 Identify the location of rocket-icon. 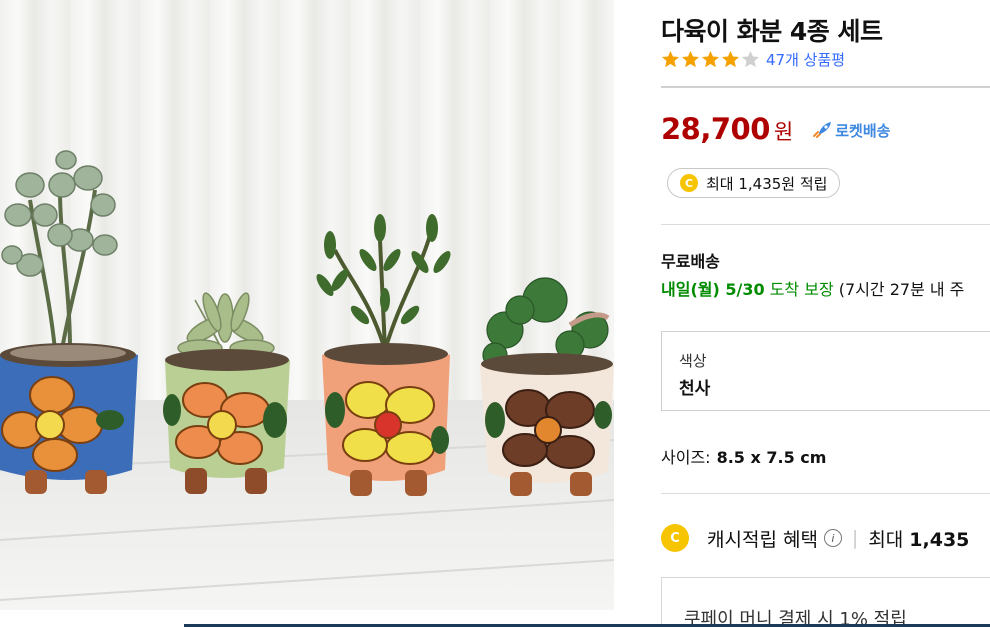
(822, 130).